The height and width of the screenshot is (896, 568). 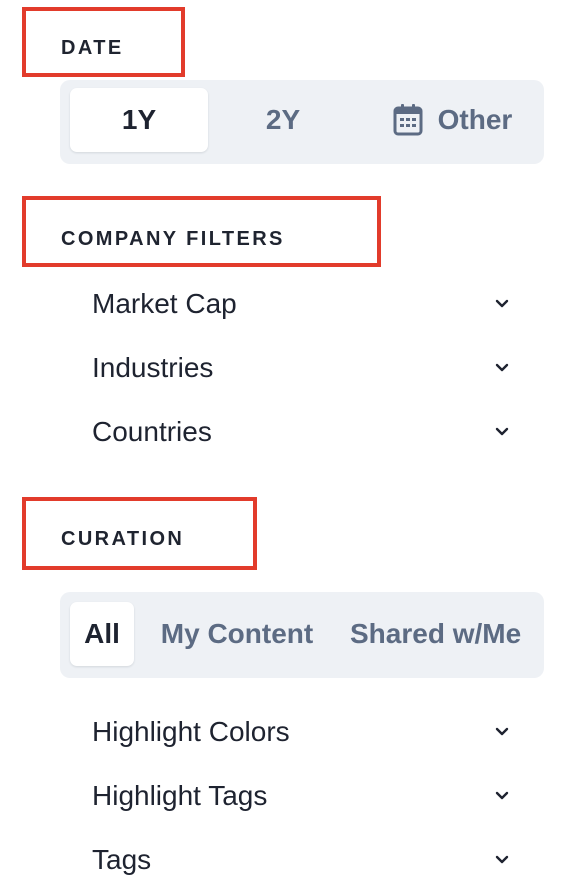 I want to click on tab-shared-with-me: Shared w/Me, so click(x=447, y=634).